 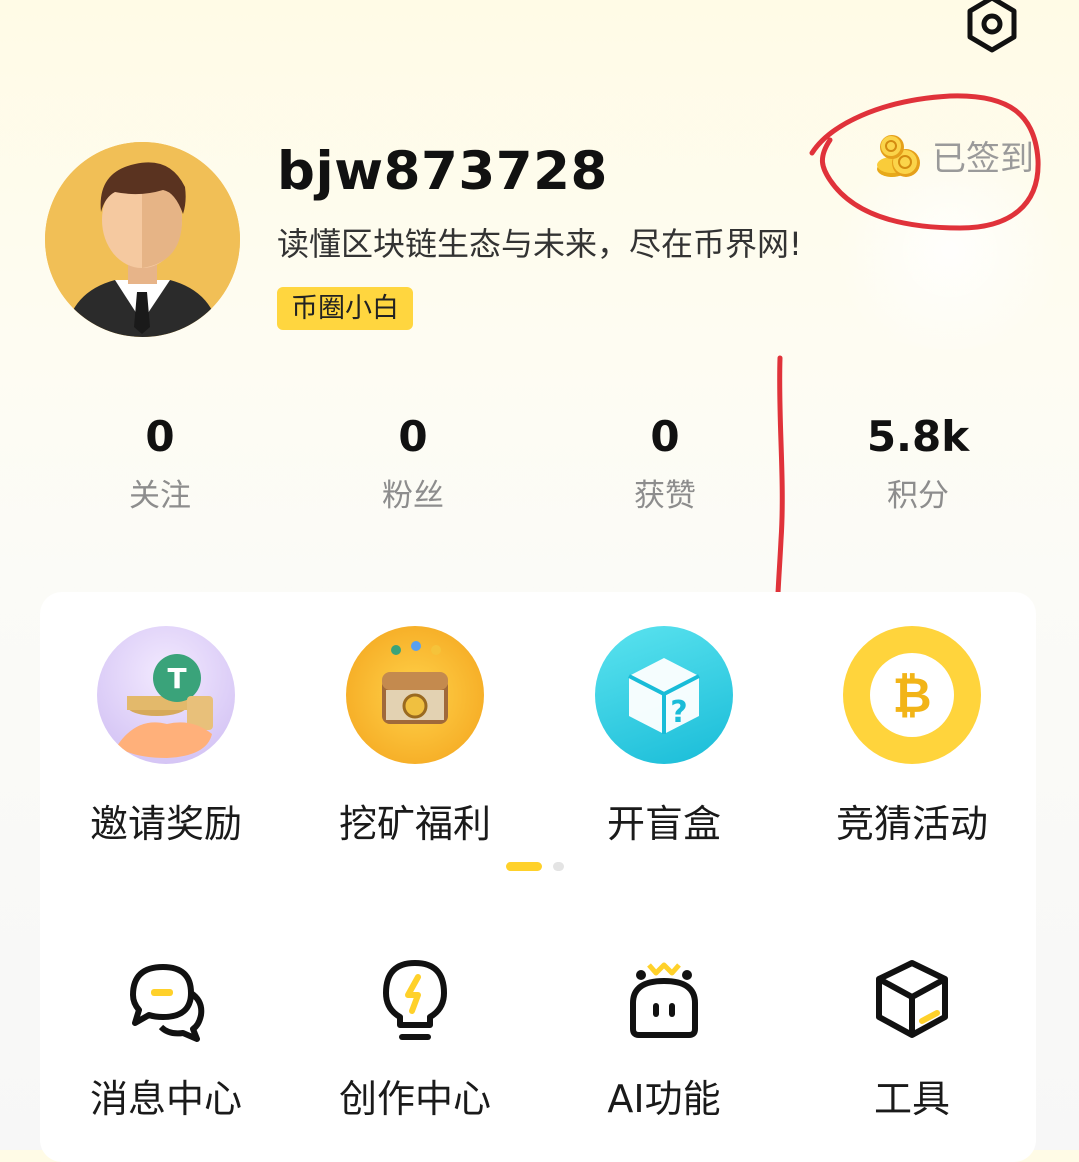 I want to click on stat-following: 0 关注, so click(x=160, y=463).